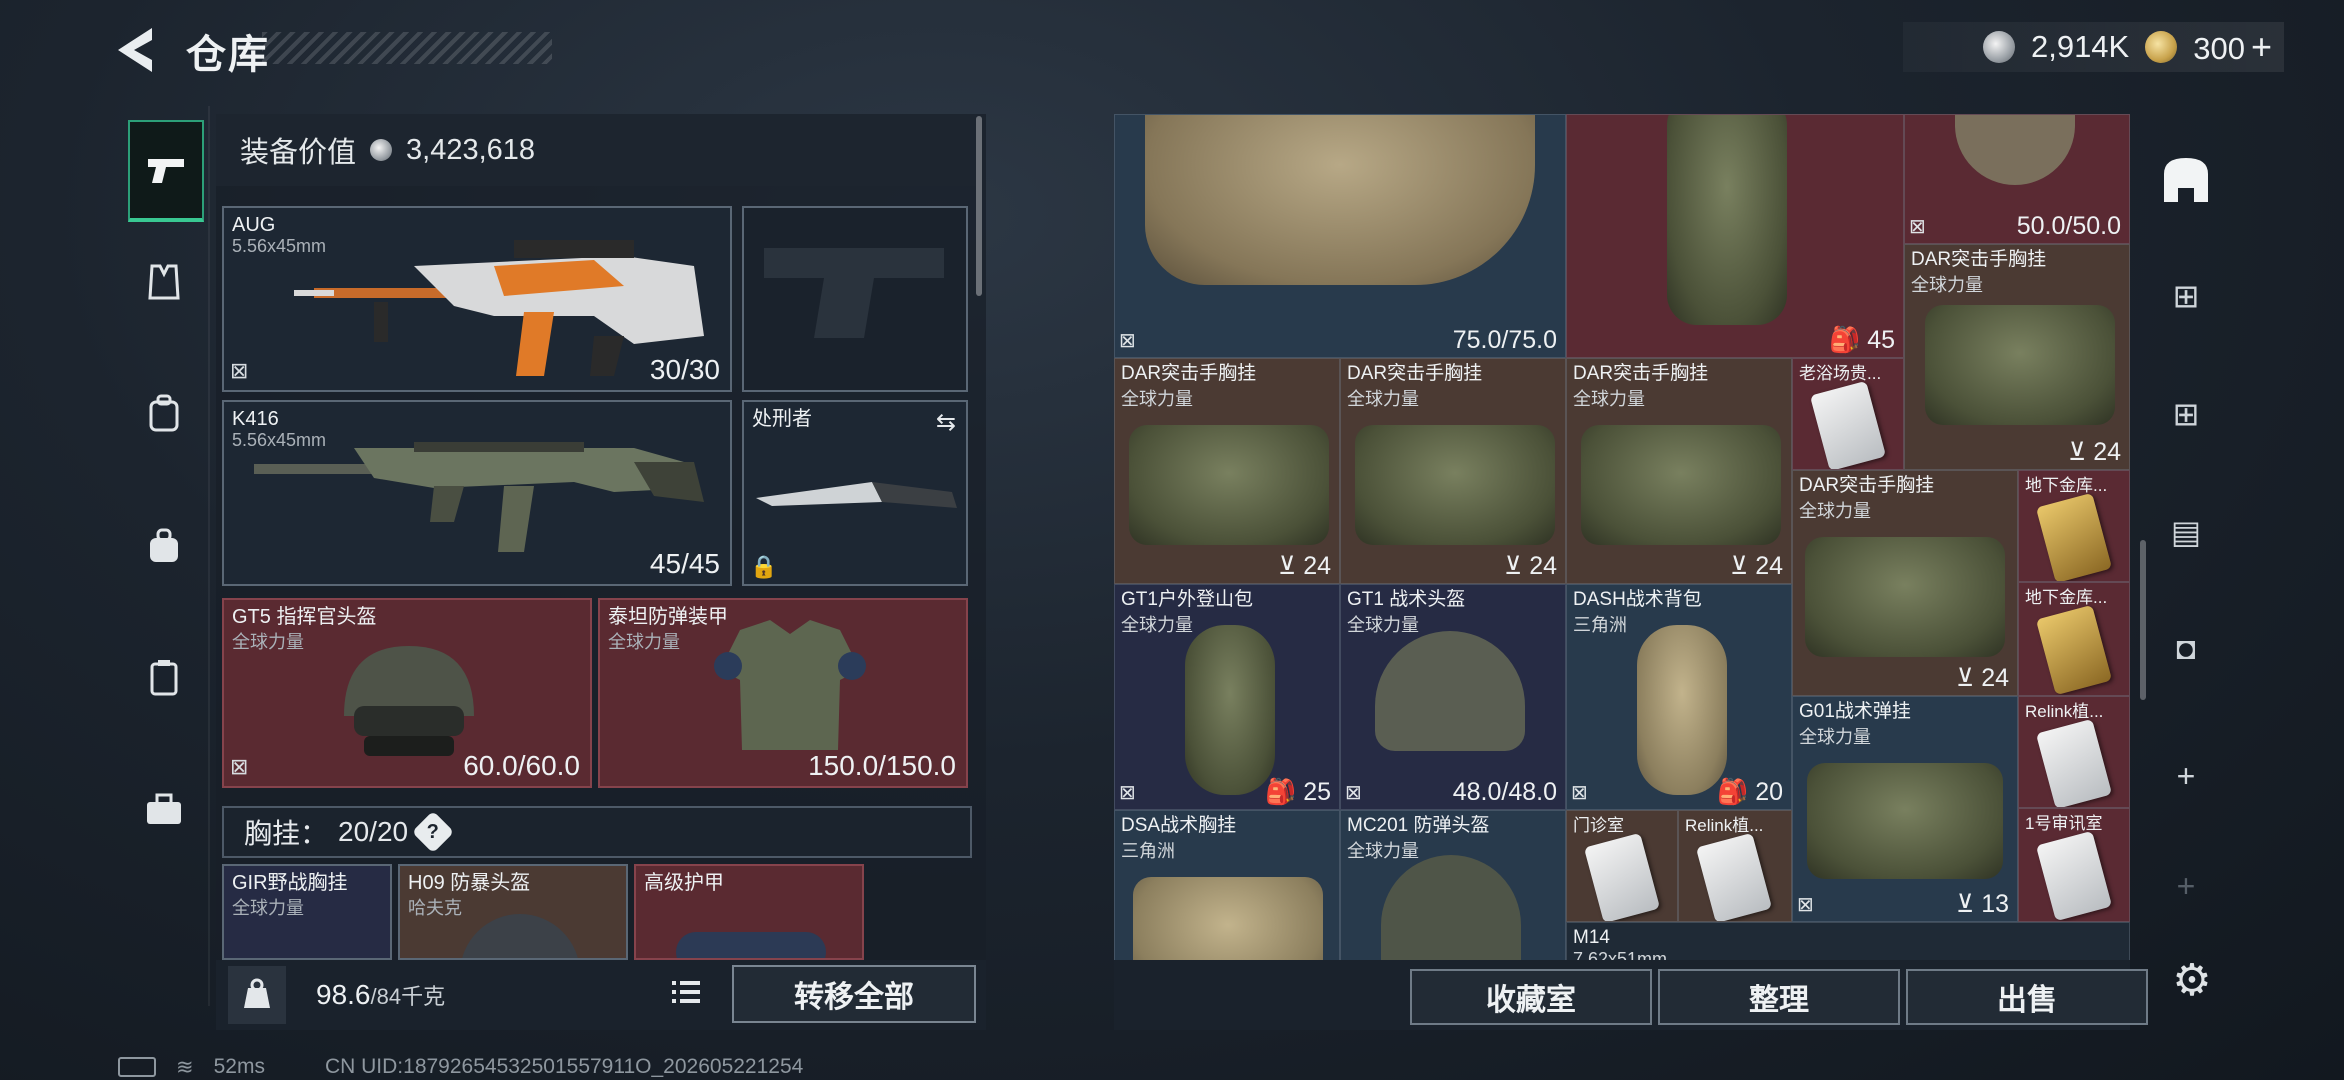  I want to click on grid-item-mag-rig: G01战术弹挂 全球力量 ⊠ ⊻ 13, so click(1905, 809).